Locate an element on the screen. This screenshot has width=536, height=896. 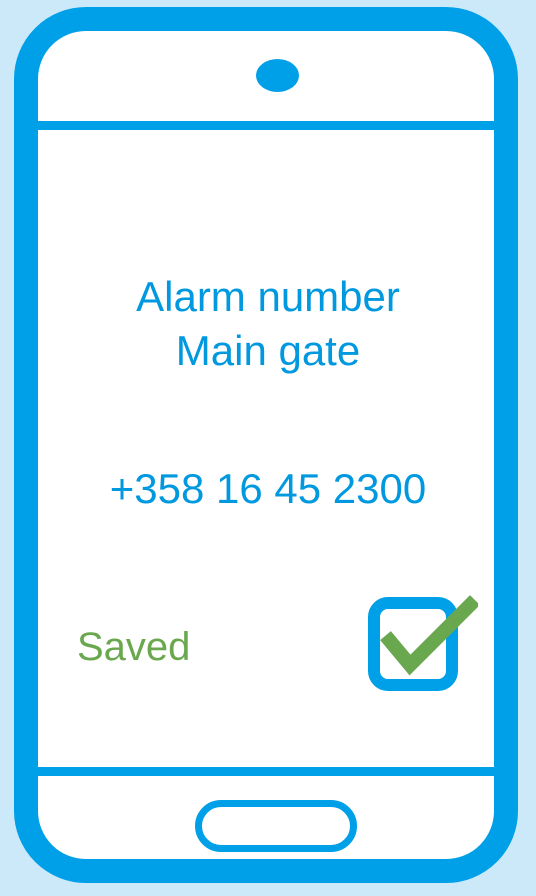
checkbox-checked-icon is located at coordinates (423, 643).